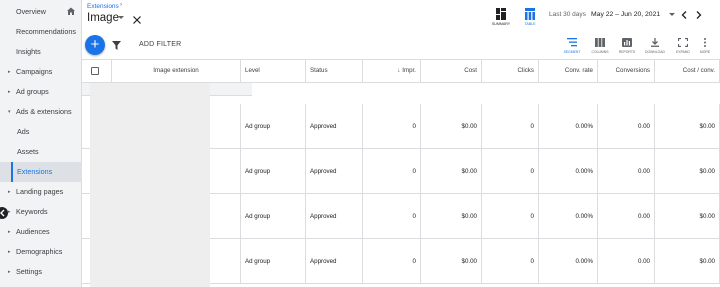  What do you see at coordinates (160, 44) in the screenshot?
I see `add-filter-button: ADD FILTER` at bounding box center [160, 44].